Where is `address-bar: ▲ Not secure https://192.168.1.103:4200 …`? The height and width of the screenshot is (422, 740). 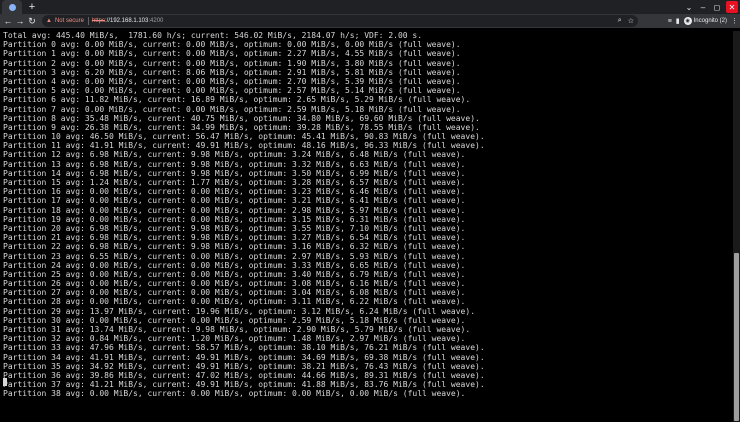 address-bar: ▲ Not secure https://192.168.1.103:4200 … is located at coordinates (340, 21).